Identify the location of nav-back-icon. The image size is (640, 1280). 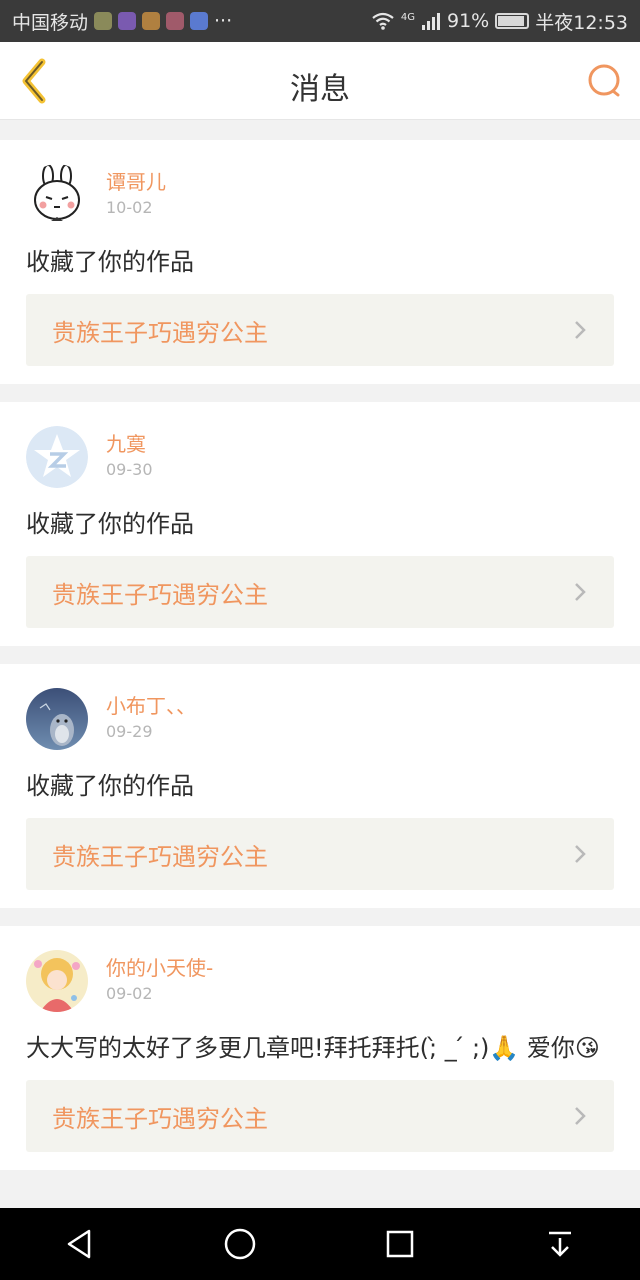
(79, 1244).